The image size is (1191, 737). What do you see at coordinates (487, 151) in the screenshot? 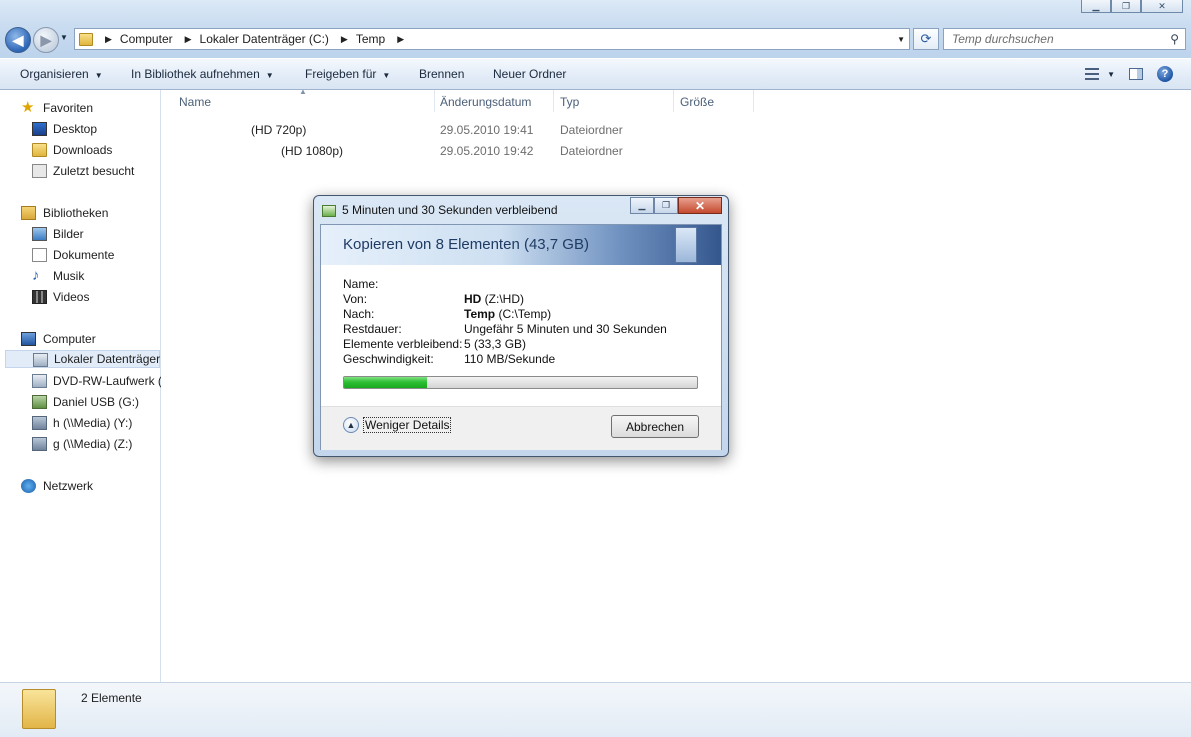
I see `file-date: 29.05.2010 19:42` at bounding box center [487, 151].